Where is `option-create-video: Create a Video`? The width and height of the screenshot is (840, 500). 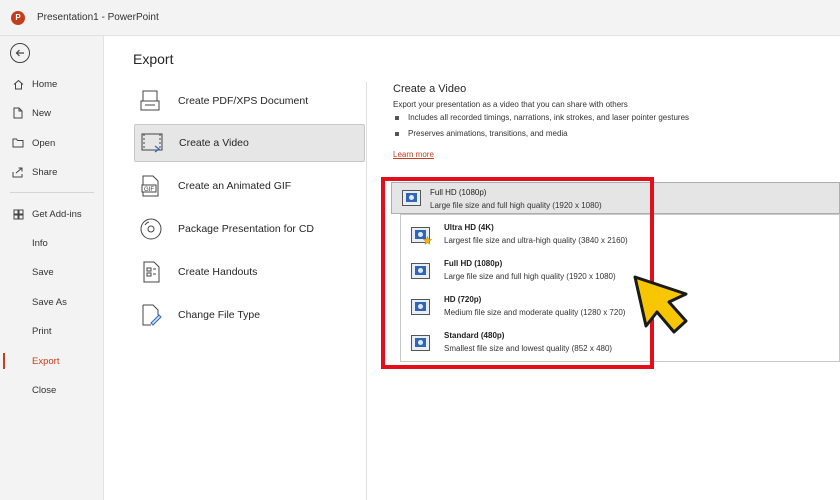
option-create-video: Create a Video is located at coordinates (249, 143).